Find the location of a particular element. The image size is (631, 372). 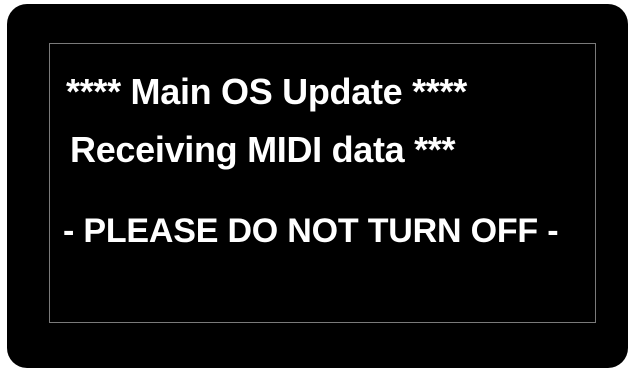

update-title-text: **** Main OS Update **** is located at coordinates (266, 91).